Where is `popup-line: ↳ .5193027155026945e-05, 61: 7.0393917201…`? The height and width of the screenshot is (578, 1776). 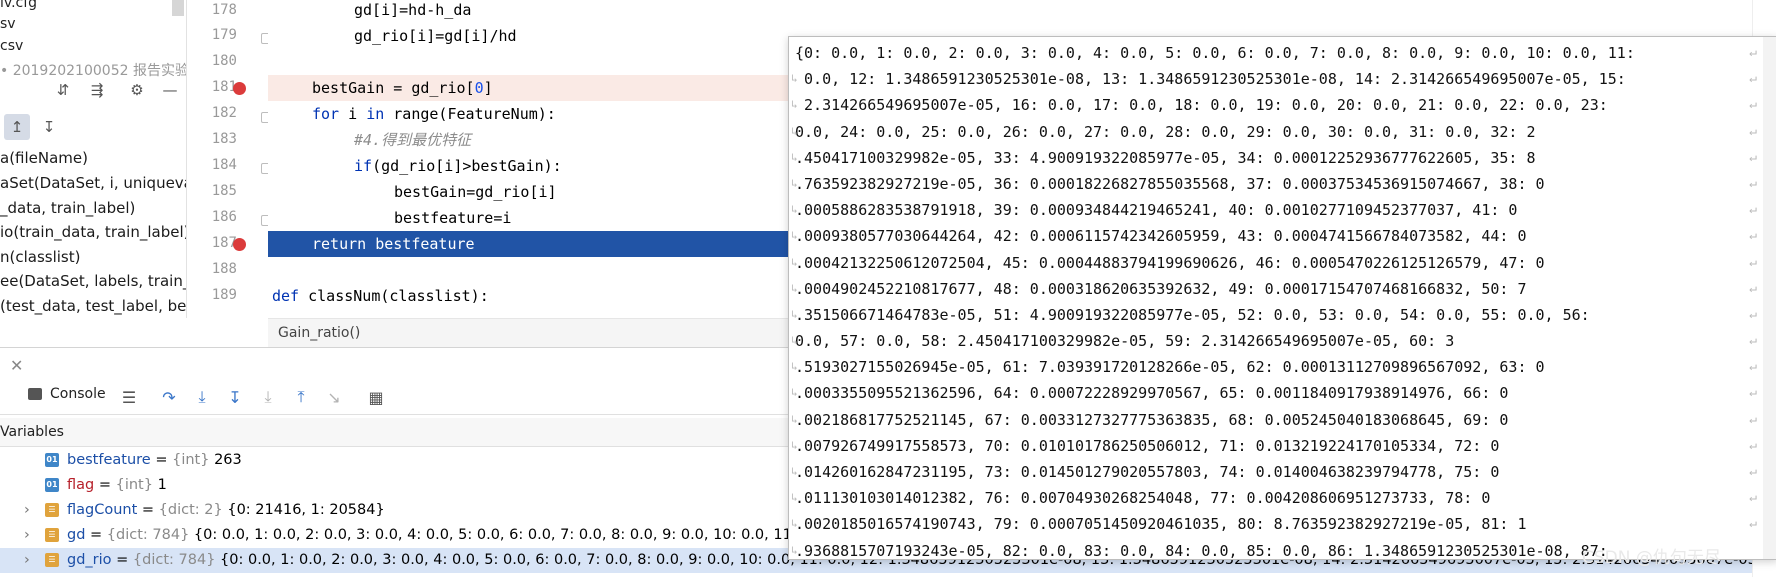
popup-line: ↳ .5193027155026945e-05, 61: 7.0393917201… is located at coordinates (1274, 367).